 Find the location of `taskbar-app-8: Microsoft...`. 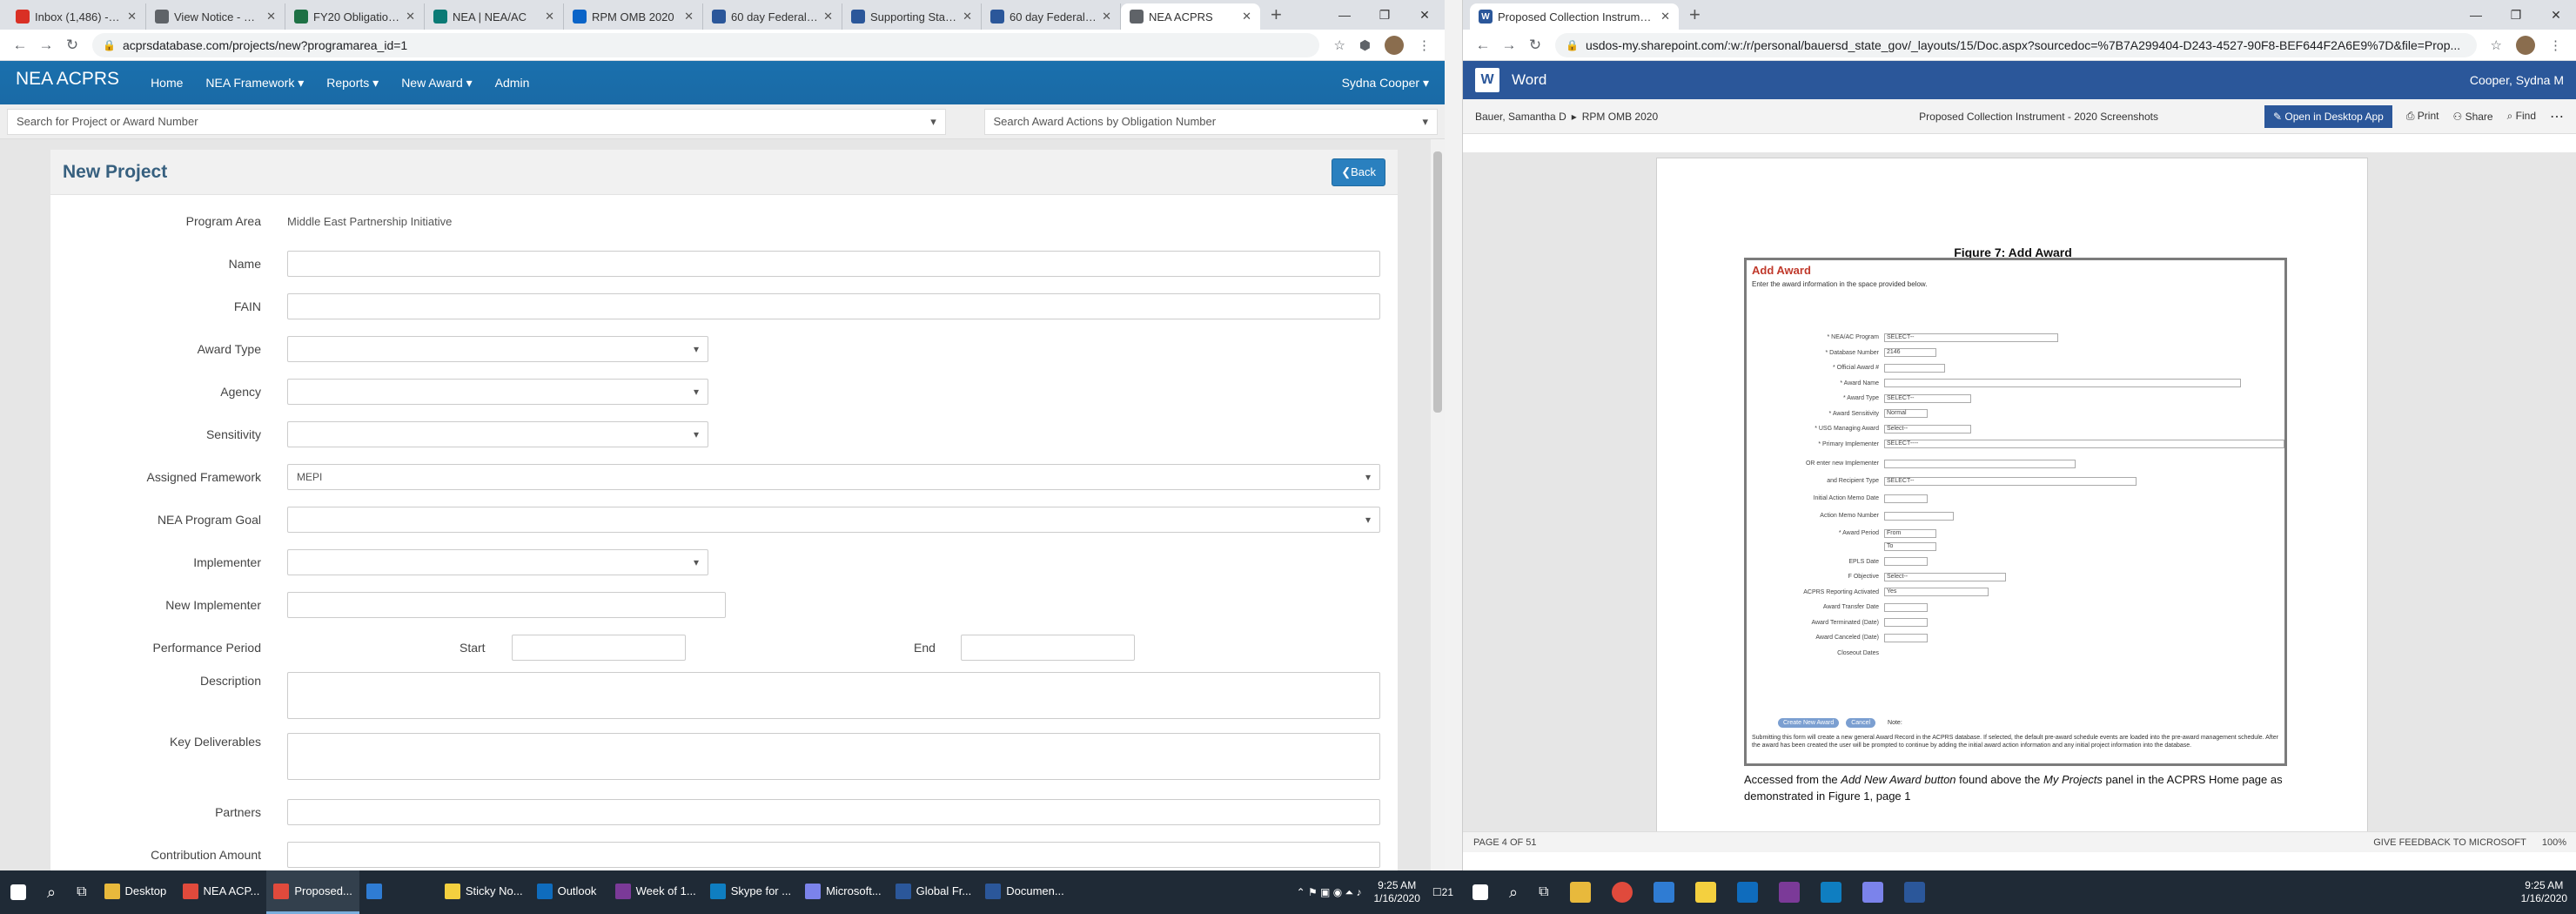

taskbar-app-8: Microsoft... is located at coordinates (843, 892).